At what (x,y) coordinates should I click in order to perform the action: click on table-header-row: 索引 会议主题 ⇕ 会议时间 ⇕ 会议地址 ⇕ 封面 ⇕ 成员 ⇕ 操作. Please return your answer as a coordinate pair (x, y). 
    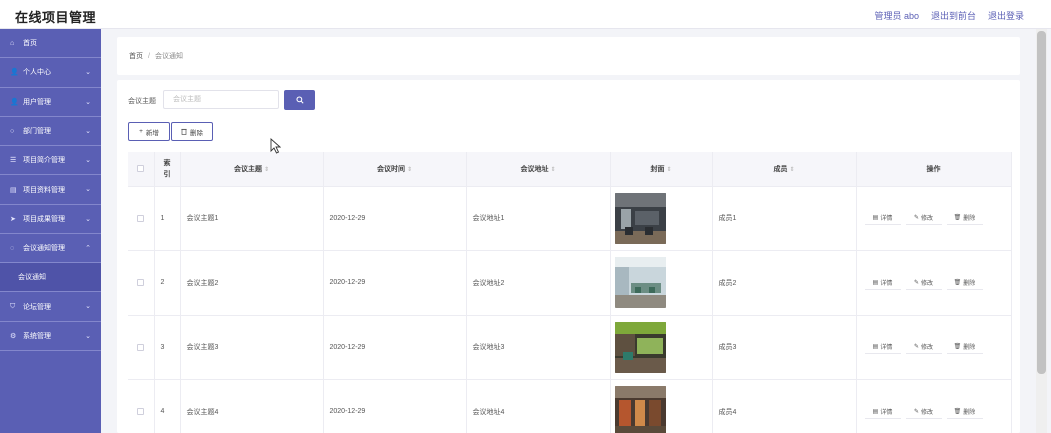
    Looking at the image, I should click on (570, 169).